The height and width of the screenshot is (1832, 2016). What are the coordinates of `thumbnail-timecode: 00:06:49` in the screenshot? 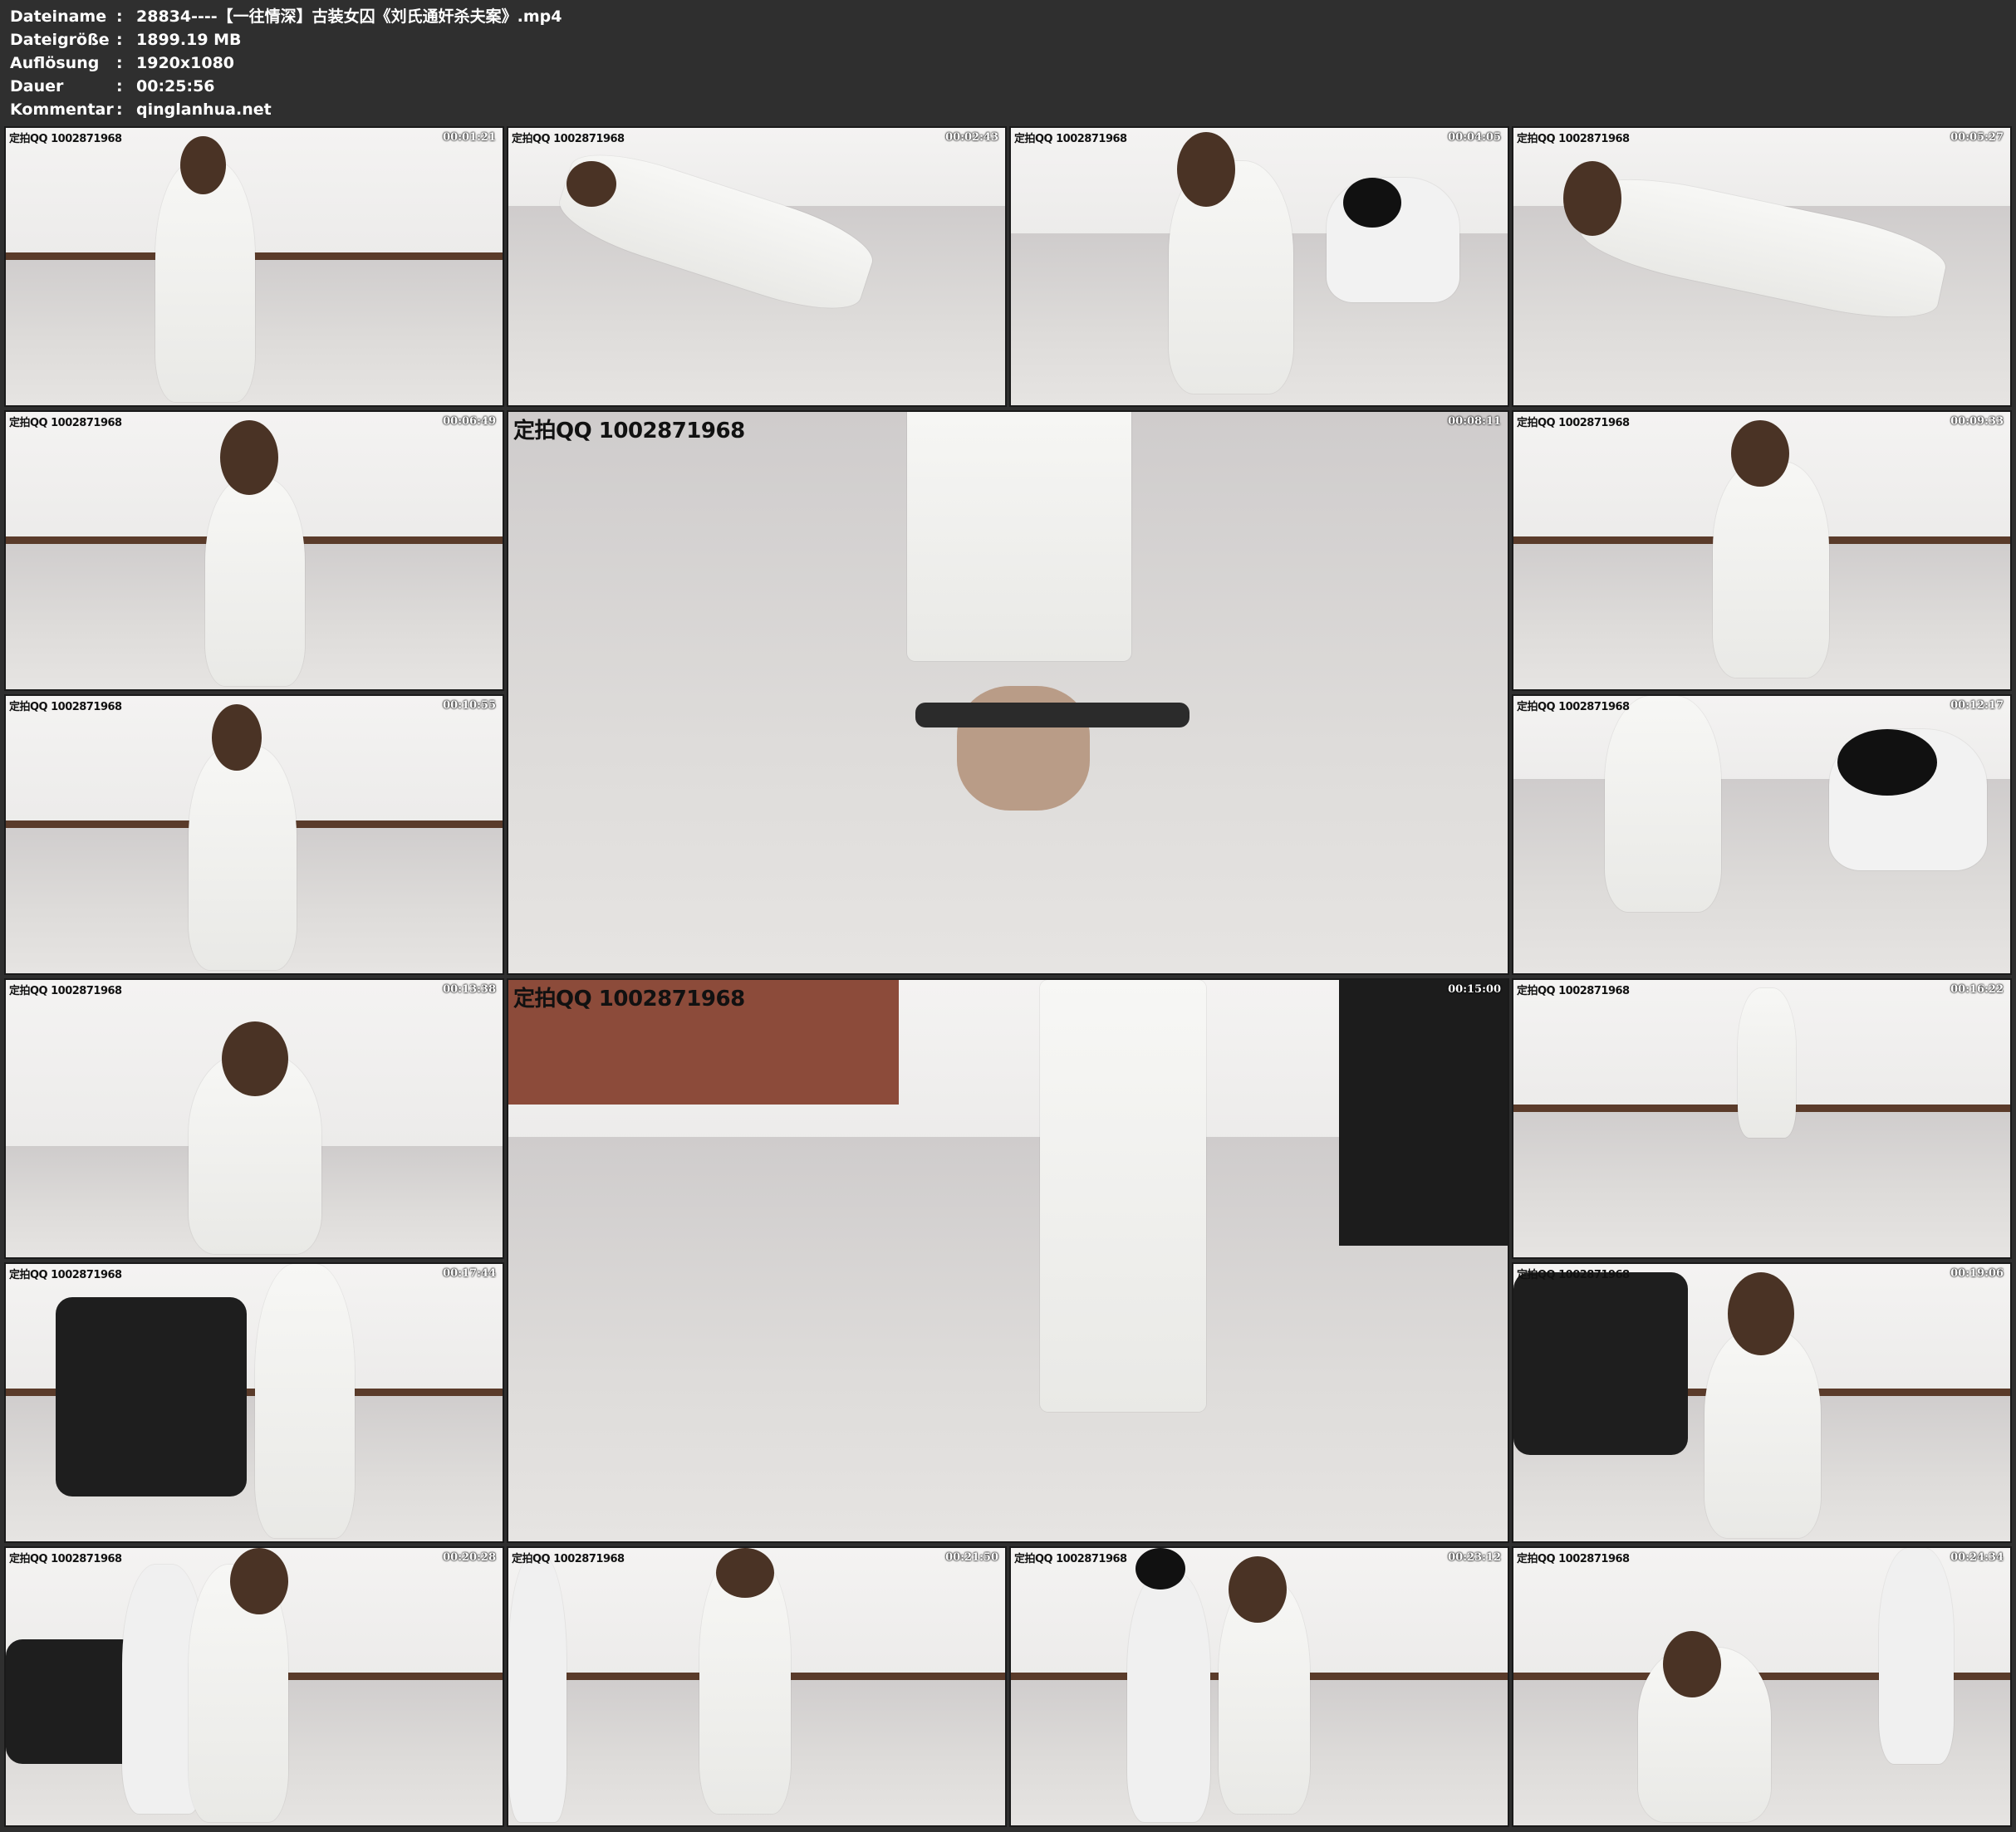 It's located at (469, 421).